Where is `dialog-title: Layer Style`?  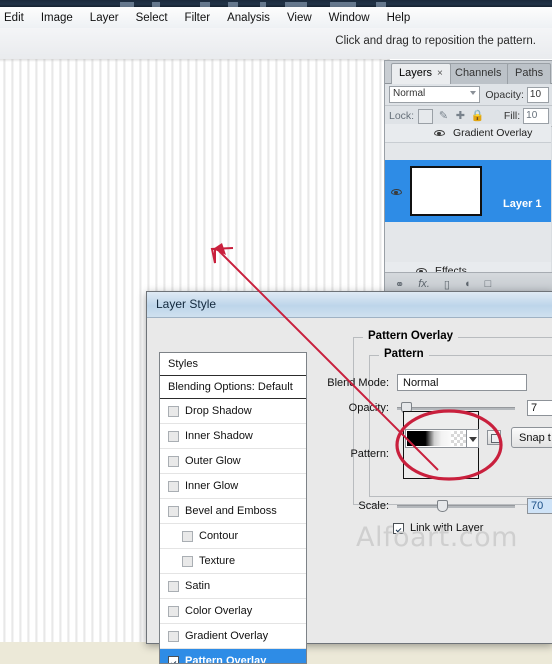 dialog-title: Layer Style is located at coordinates (186, 304).